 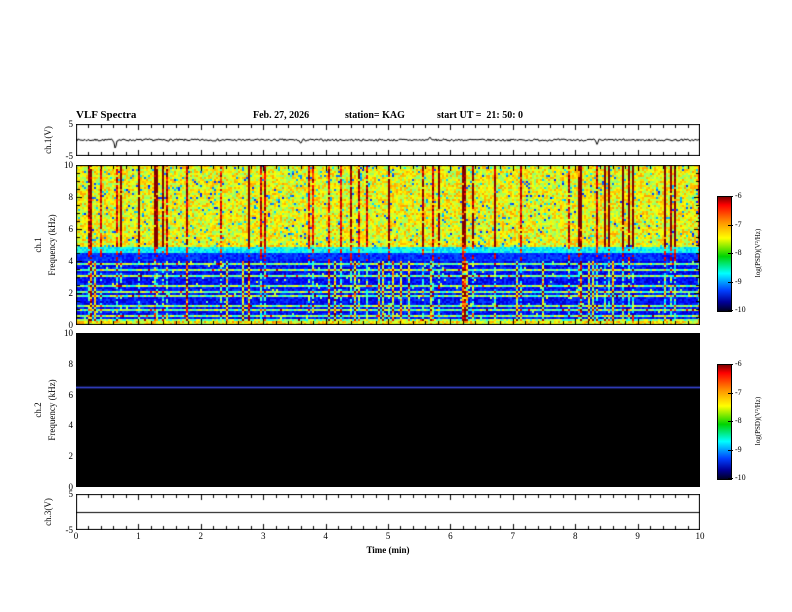 I want to click on figure-title: VLF Spectra, so click(x=106, y=115).